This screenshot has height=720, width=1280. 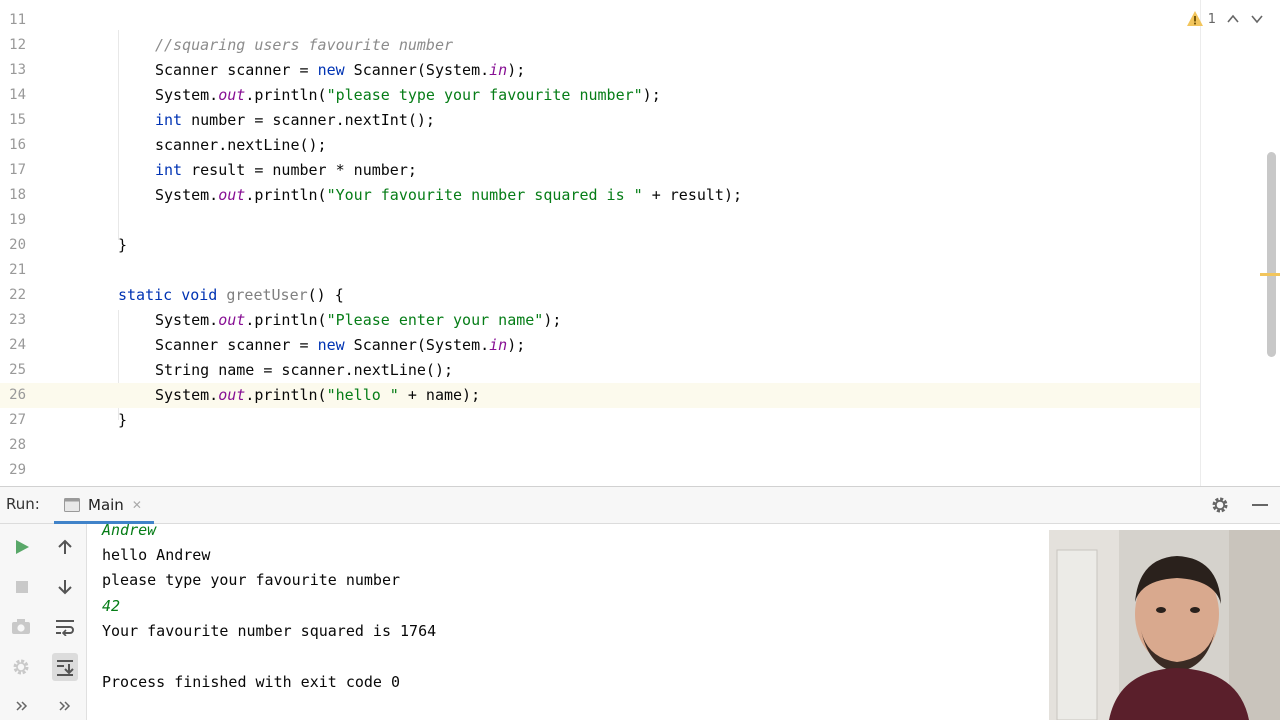 What do you see at coordinates (484, 95) in the screenshot?
I see `string-token: "please type your favourite number"` at bounding box center [484, 95].